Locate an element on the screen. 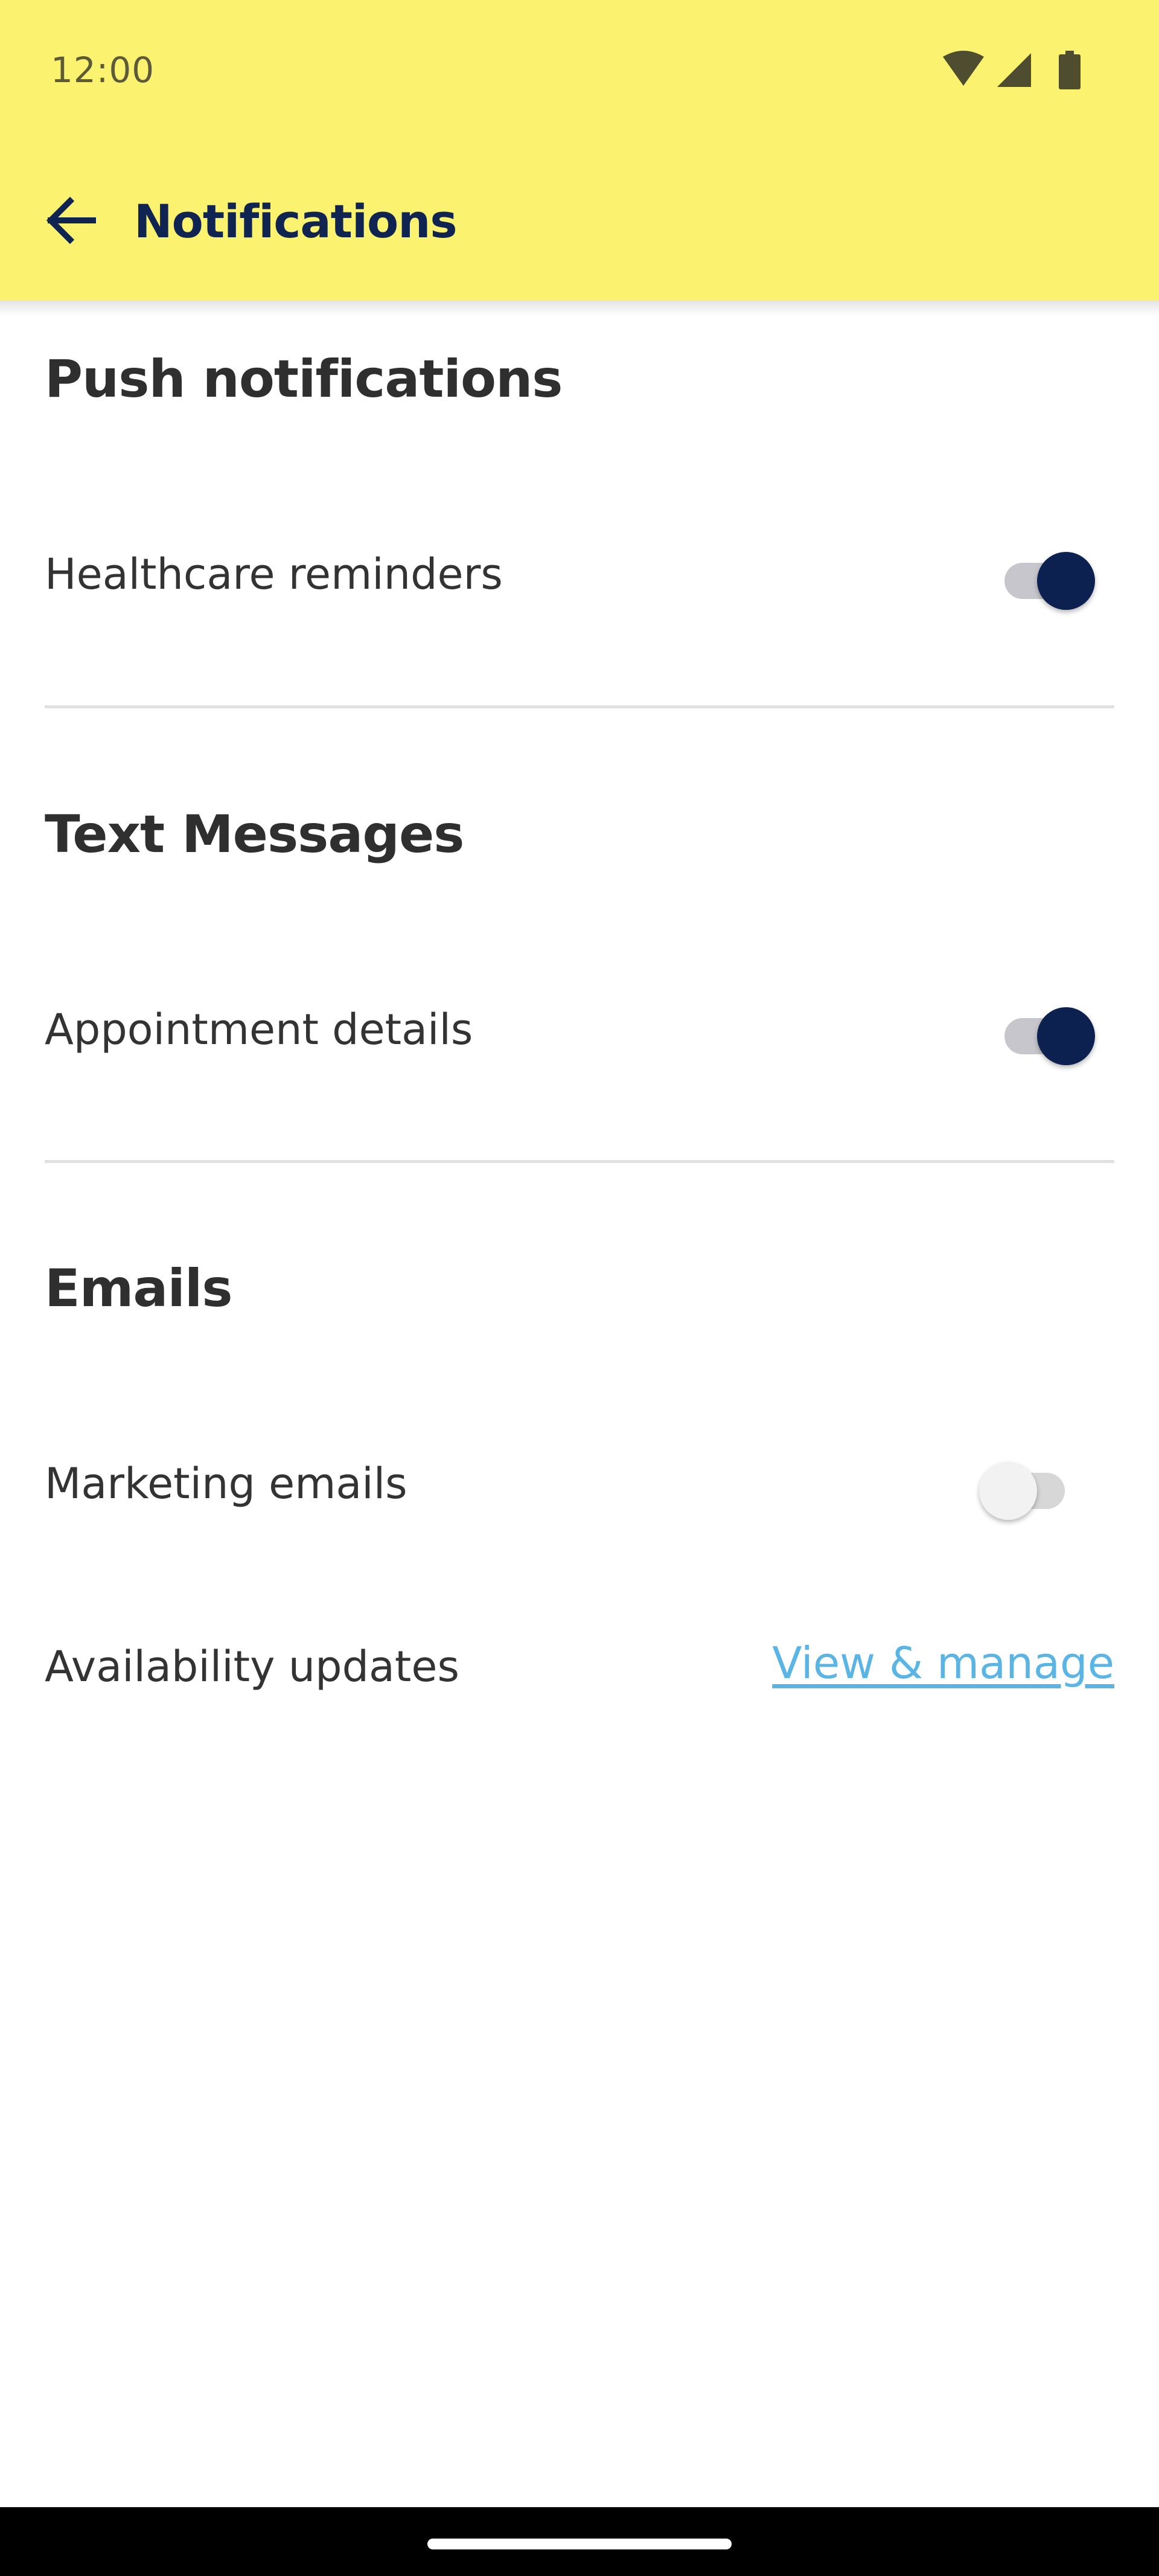 This screenshot has height=2576, width=1159. wifi-icon is located at coordinates (963, 68).